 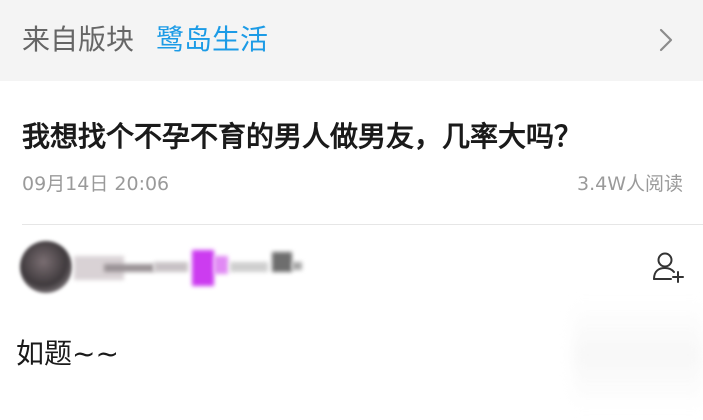 What do you see at coordinates (190, 266) in the screenshot?
I see `author-name-redacted` at bounding box center [190, 266].